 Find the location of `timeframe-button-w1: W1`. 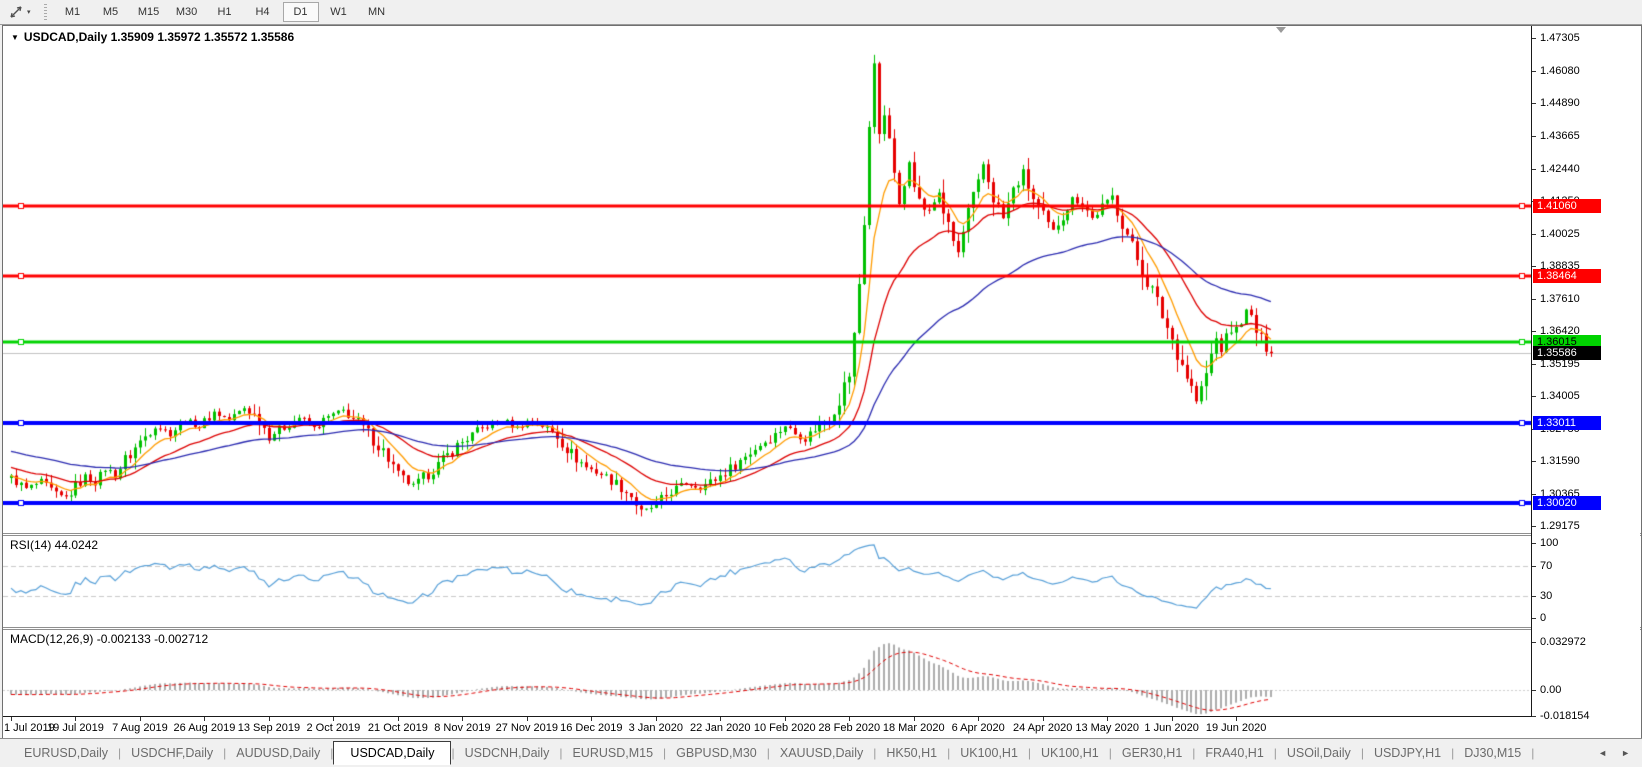

timeframe-button-w1: W1 is located at coordinates (339, 12).